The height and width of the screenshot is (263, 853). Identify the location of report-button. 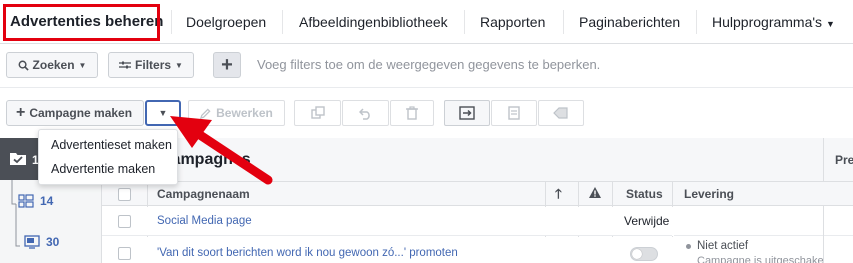
(514, 113).